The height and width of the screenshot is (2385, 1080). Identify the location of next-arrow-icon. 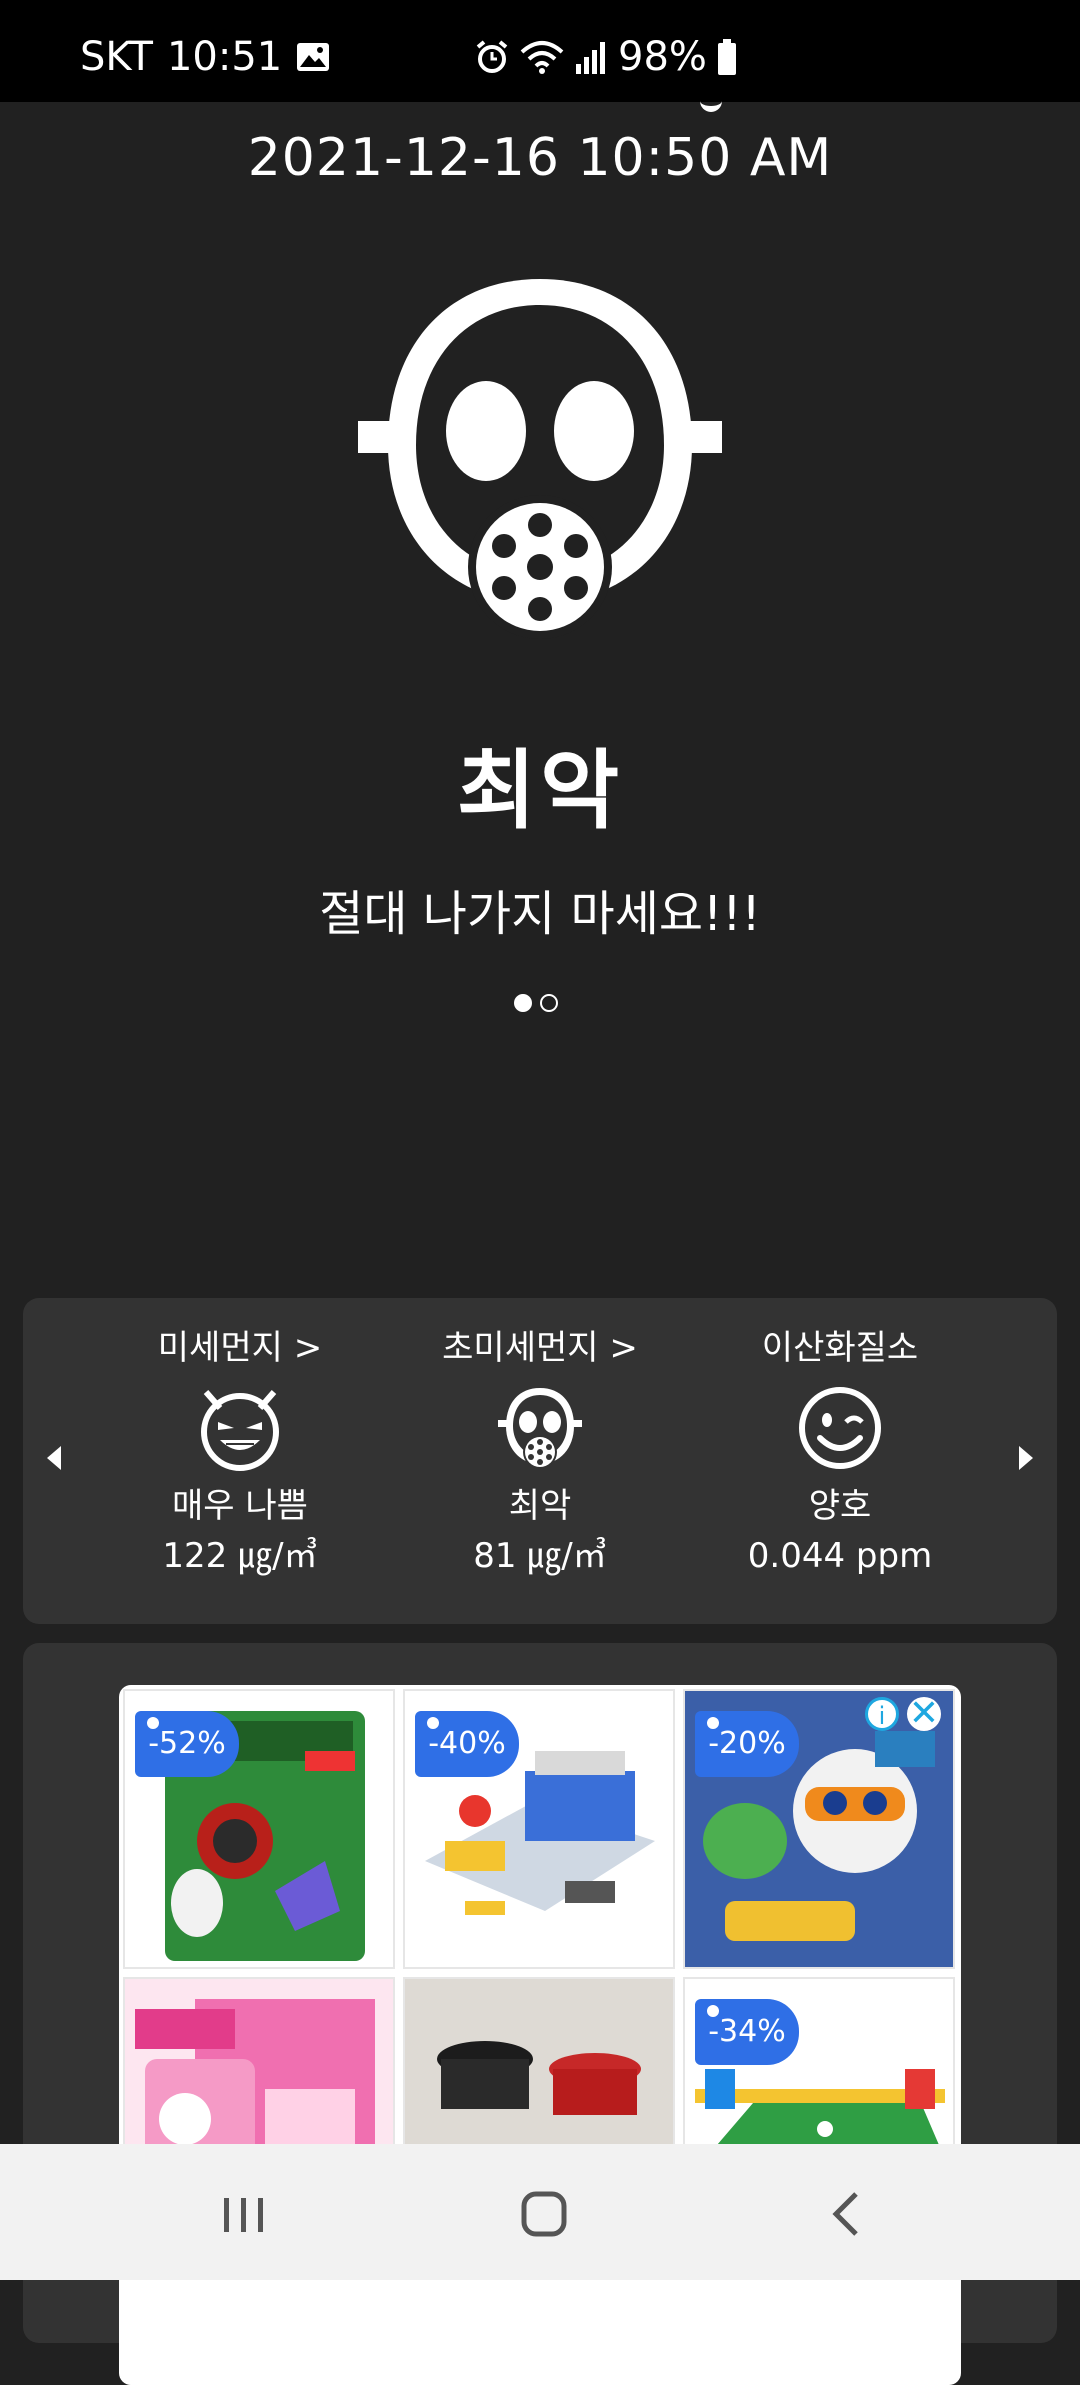
(1026, 1458).